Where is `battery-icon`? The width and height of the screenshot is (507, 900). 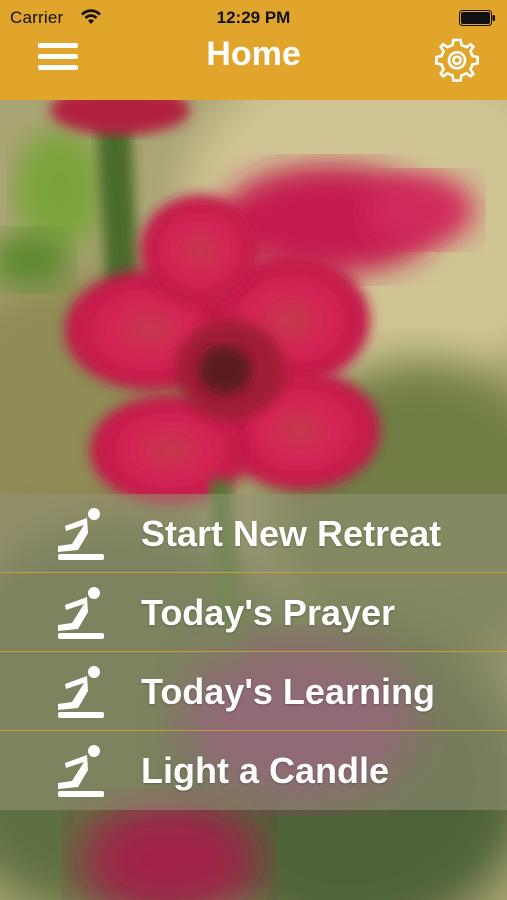 battery-icon is located at coordinates (477, 18).